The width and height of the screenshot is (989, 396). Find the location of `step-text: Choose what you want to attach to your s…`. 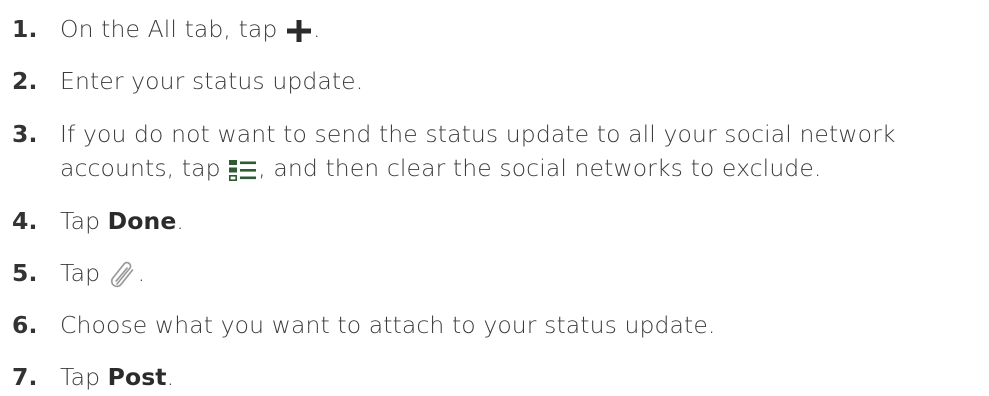

step-text: Choose what you want to attach to your s… is located at coordinates (388, 325).